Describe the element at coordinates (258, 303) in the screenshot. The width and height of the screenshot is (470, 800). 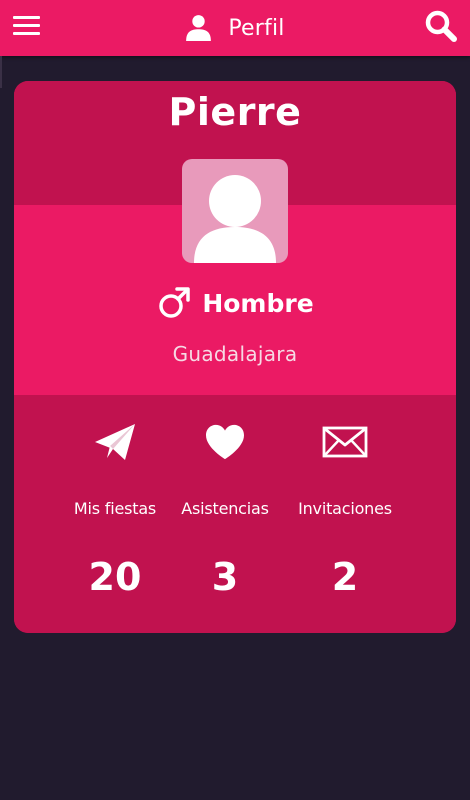
I see `gender-label: Hombre` at that location.